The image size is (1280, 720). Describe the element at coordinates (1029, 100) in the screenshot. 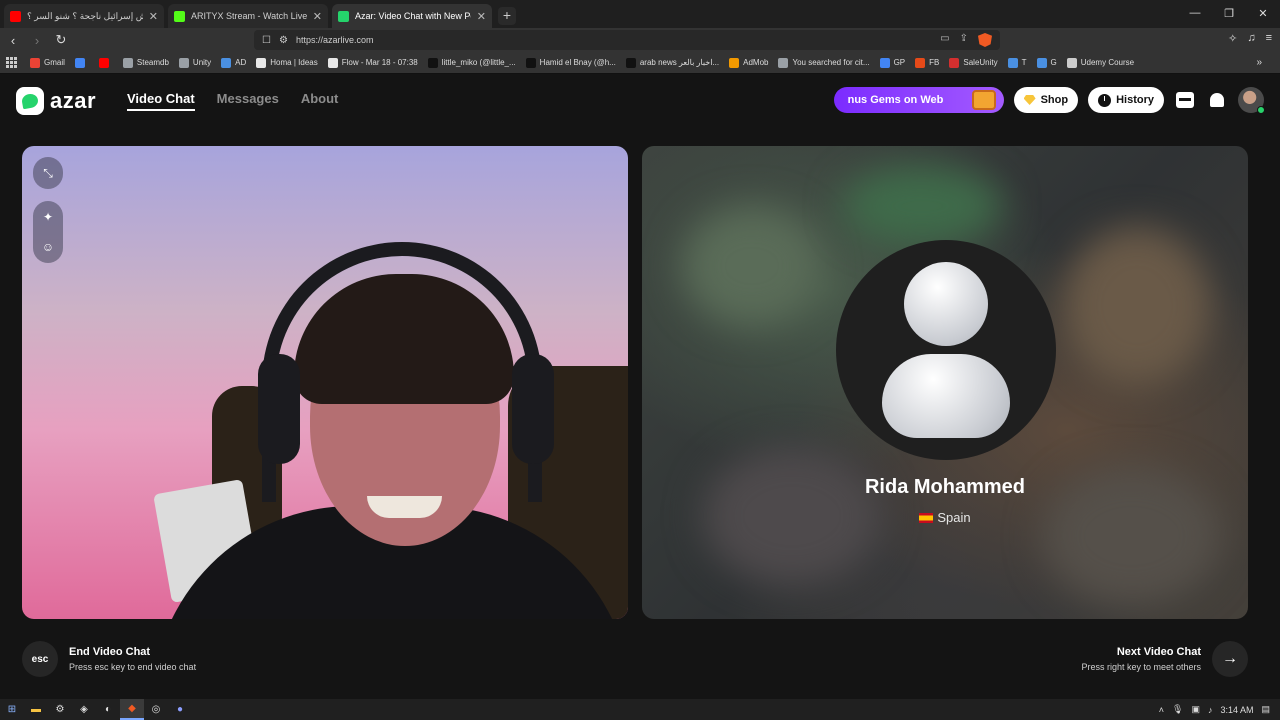

I see `gem-icon` at that location.